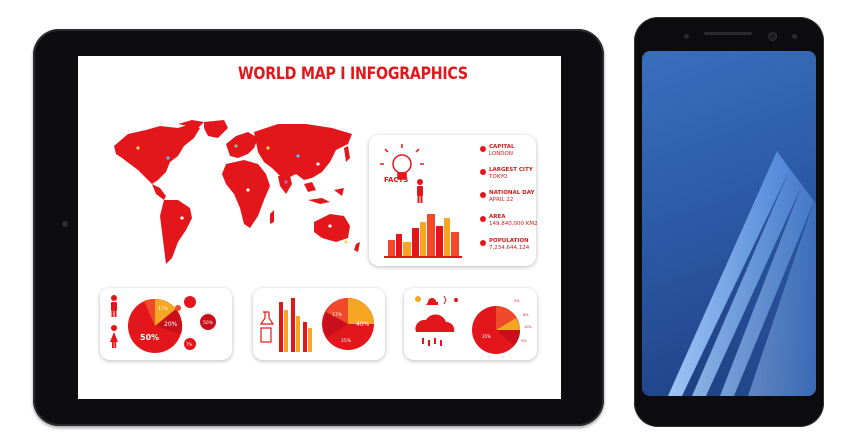 The image size is (850, 440). What do you see at coordinates (501, 154) in the screenshot?
I see `fact-value: LONDON` at bounding box center [501, 154].